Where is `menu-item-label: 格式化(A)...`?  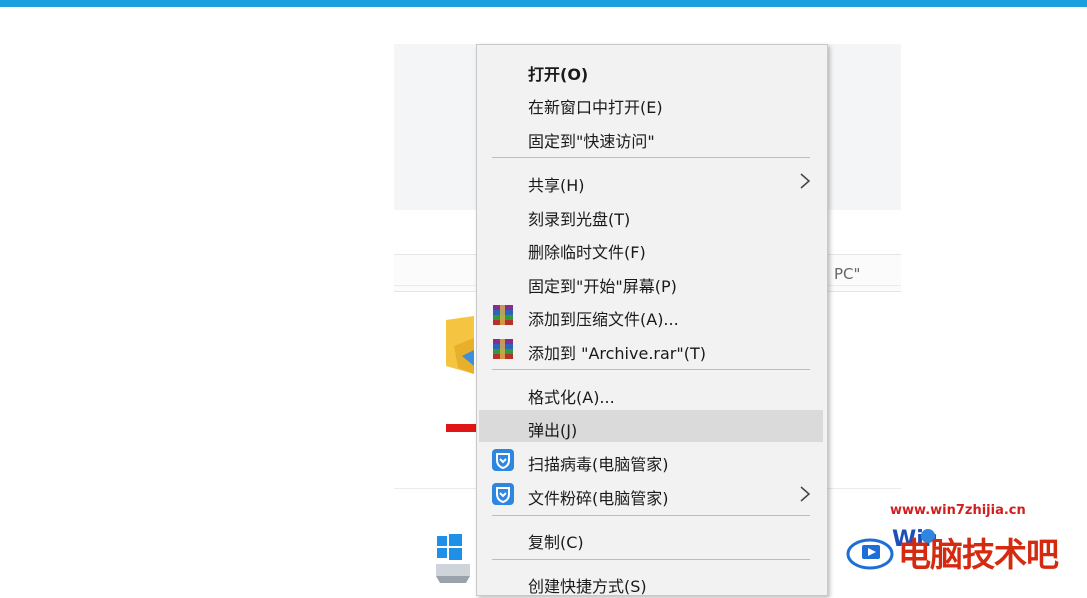
menu-item-label: 格式化(A)... is located at coordinates (571, 397).